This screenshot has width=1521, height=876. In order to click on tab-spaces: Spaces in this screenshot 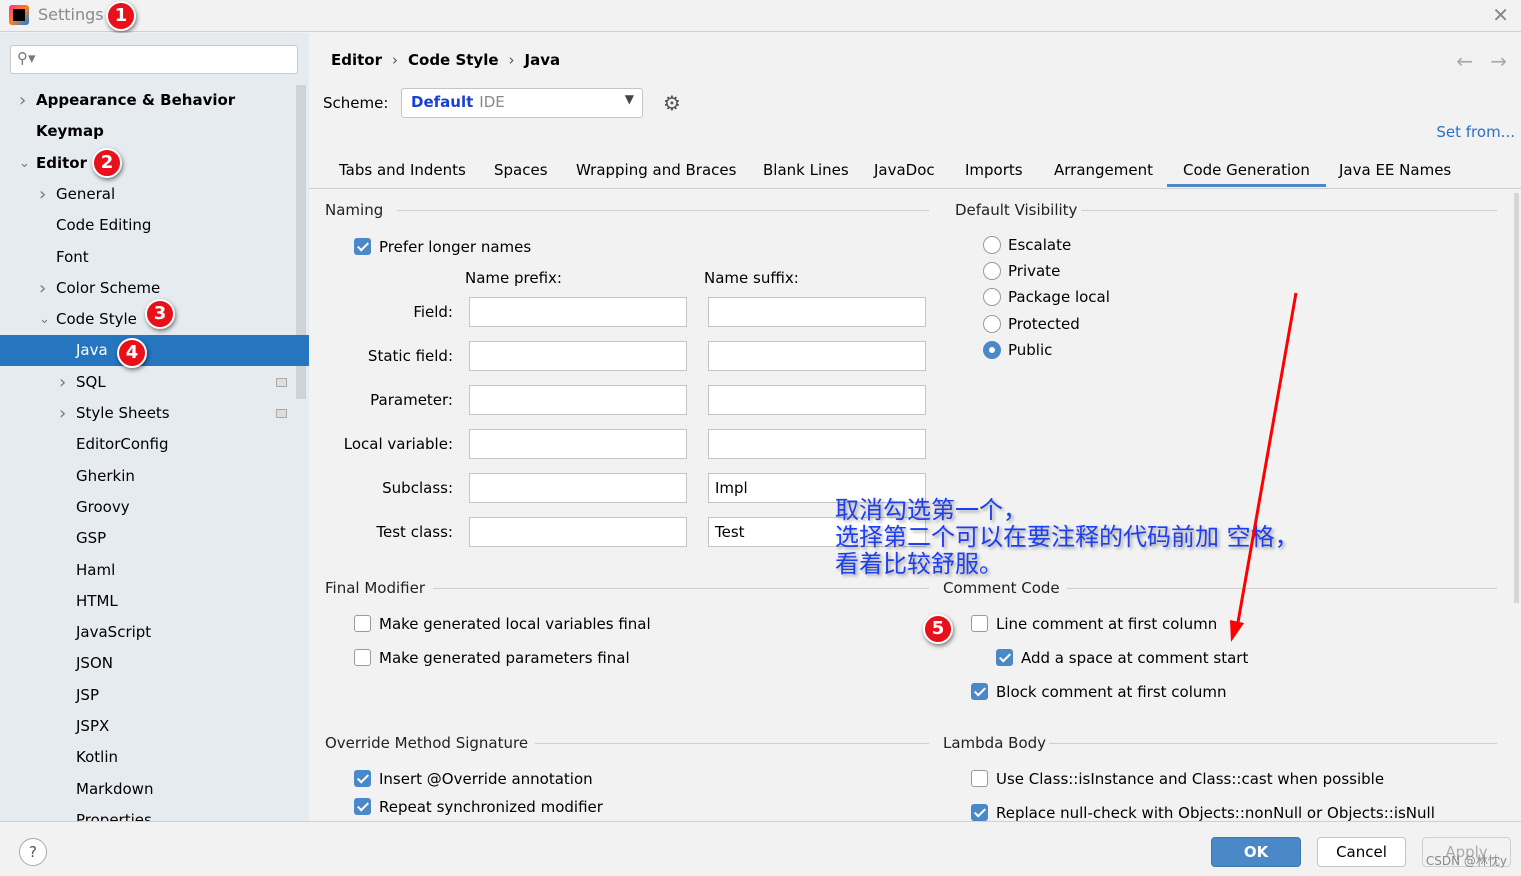, I will do `click(521, 170)`.